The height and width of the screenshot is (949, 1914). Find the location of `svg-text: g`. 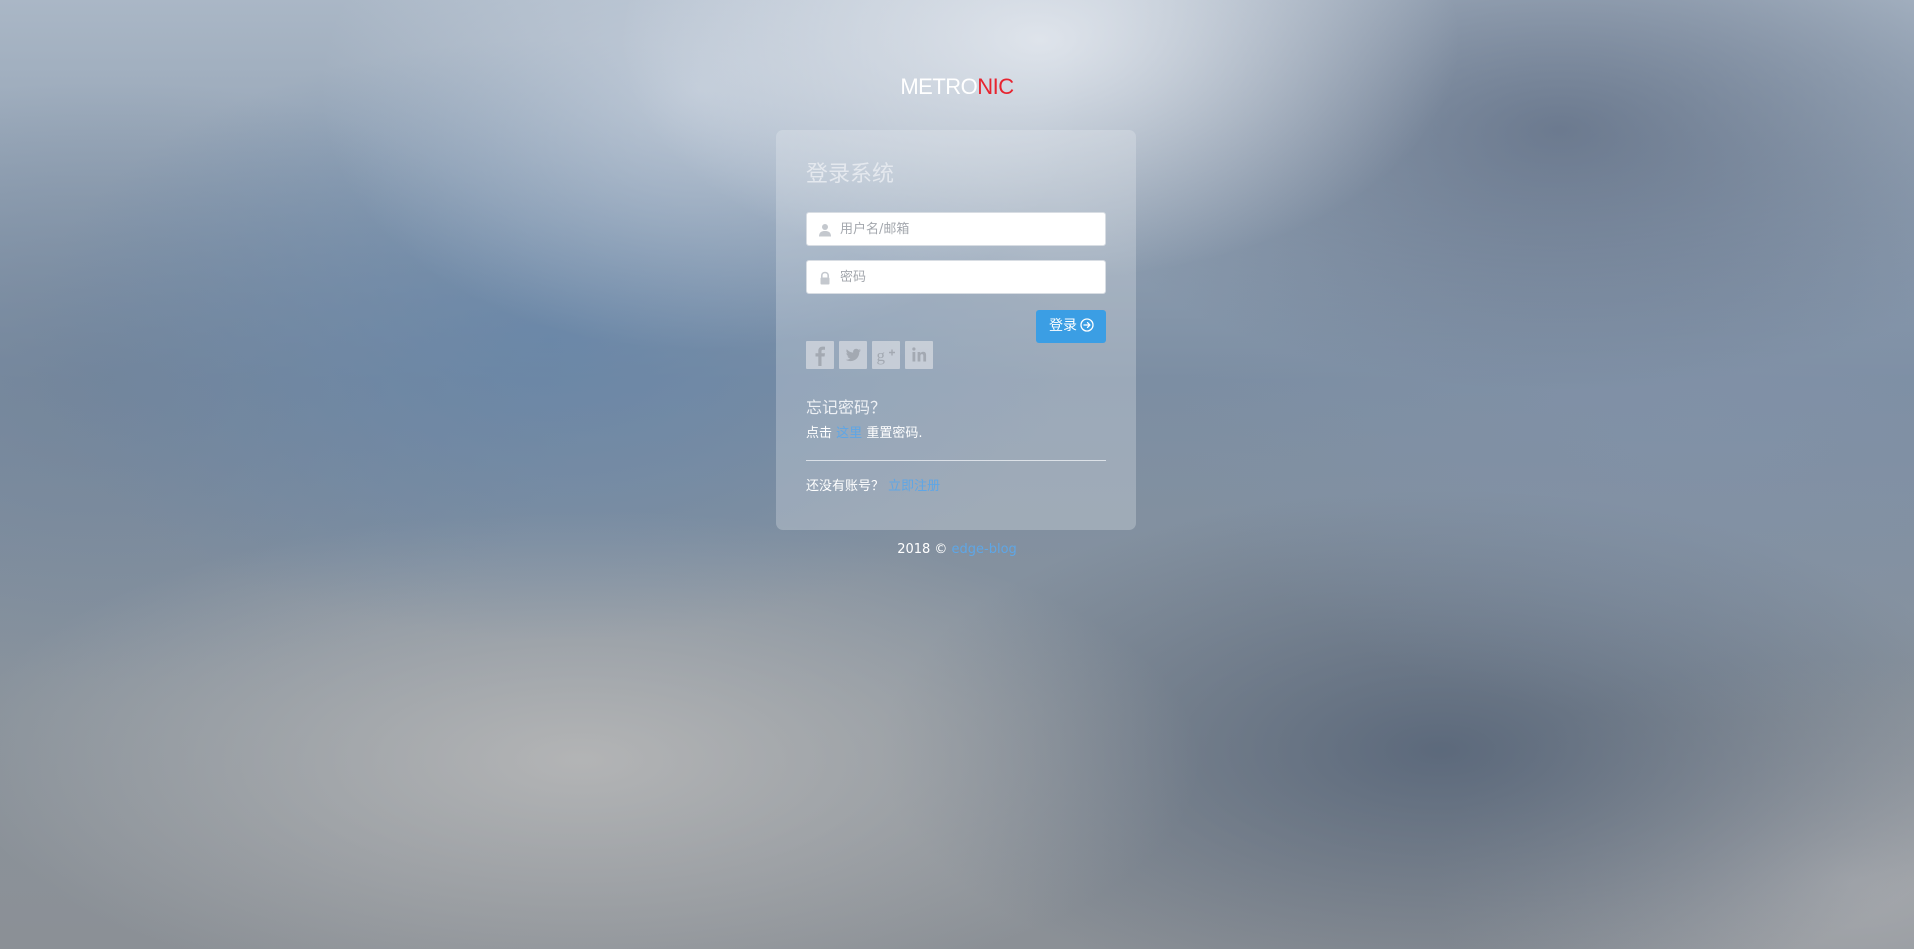

svg-text: g is located at coordinates (881, 355).